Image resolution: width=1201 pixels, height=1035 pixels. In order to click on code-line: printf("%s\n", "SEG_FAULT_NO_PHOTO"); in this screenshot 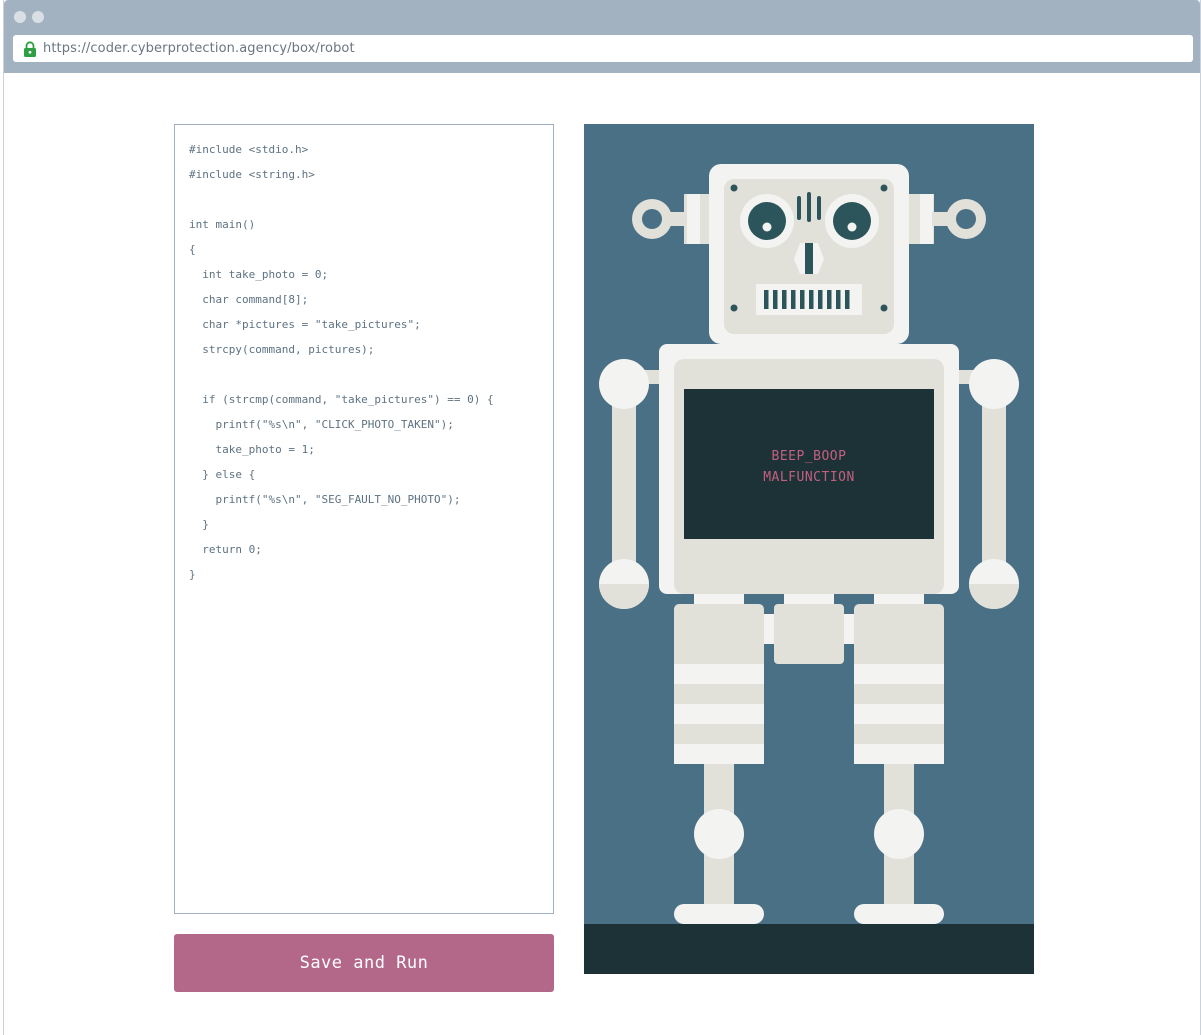, I will do `click(325, 499)`.